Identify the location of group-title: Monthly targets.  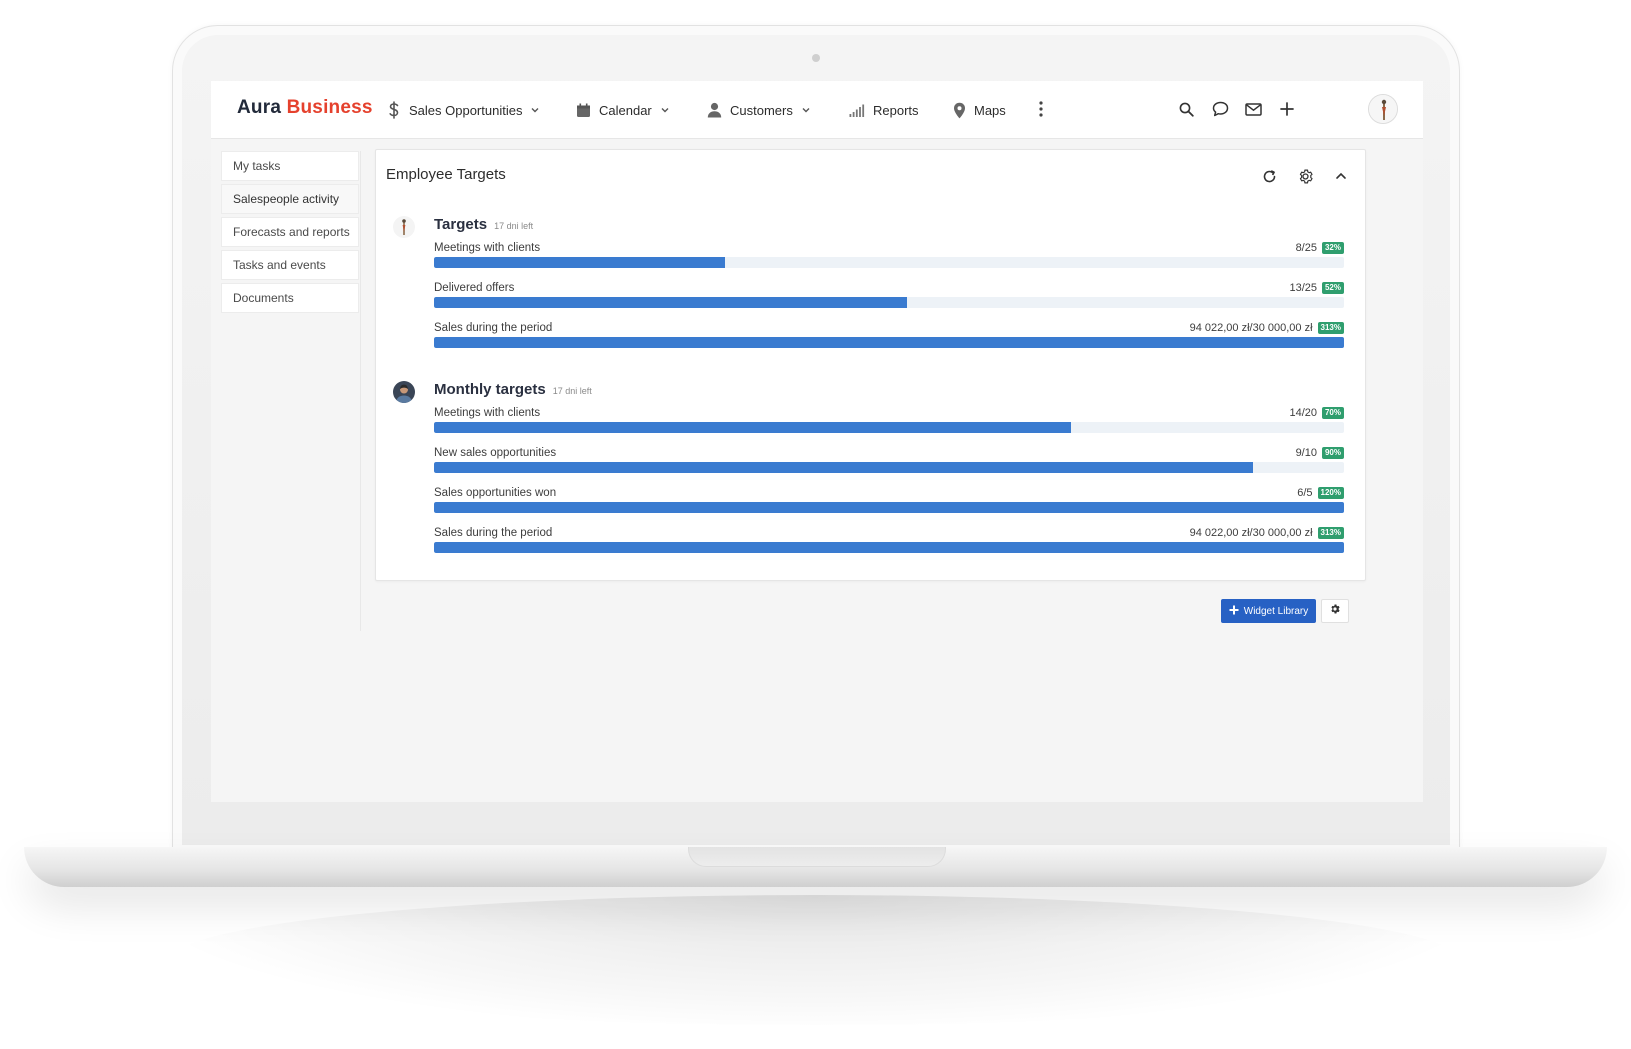
(490, 389).